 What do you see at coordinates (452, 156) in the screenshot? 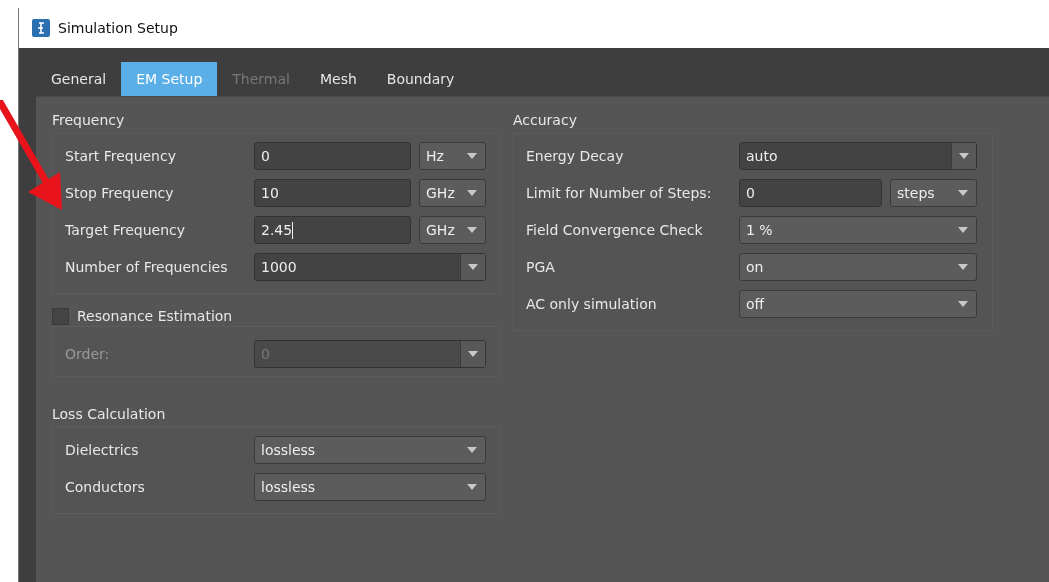
I see `unit-dropdown: Hz` at bounding box center [452, 156].